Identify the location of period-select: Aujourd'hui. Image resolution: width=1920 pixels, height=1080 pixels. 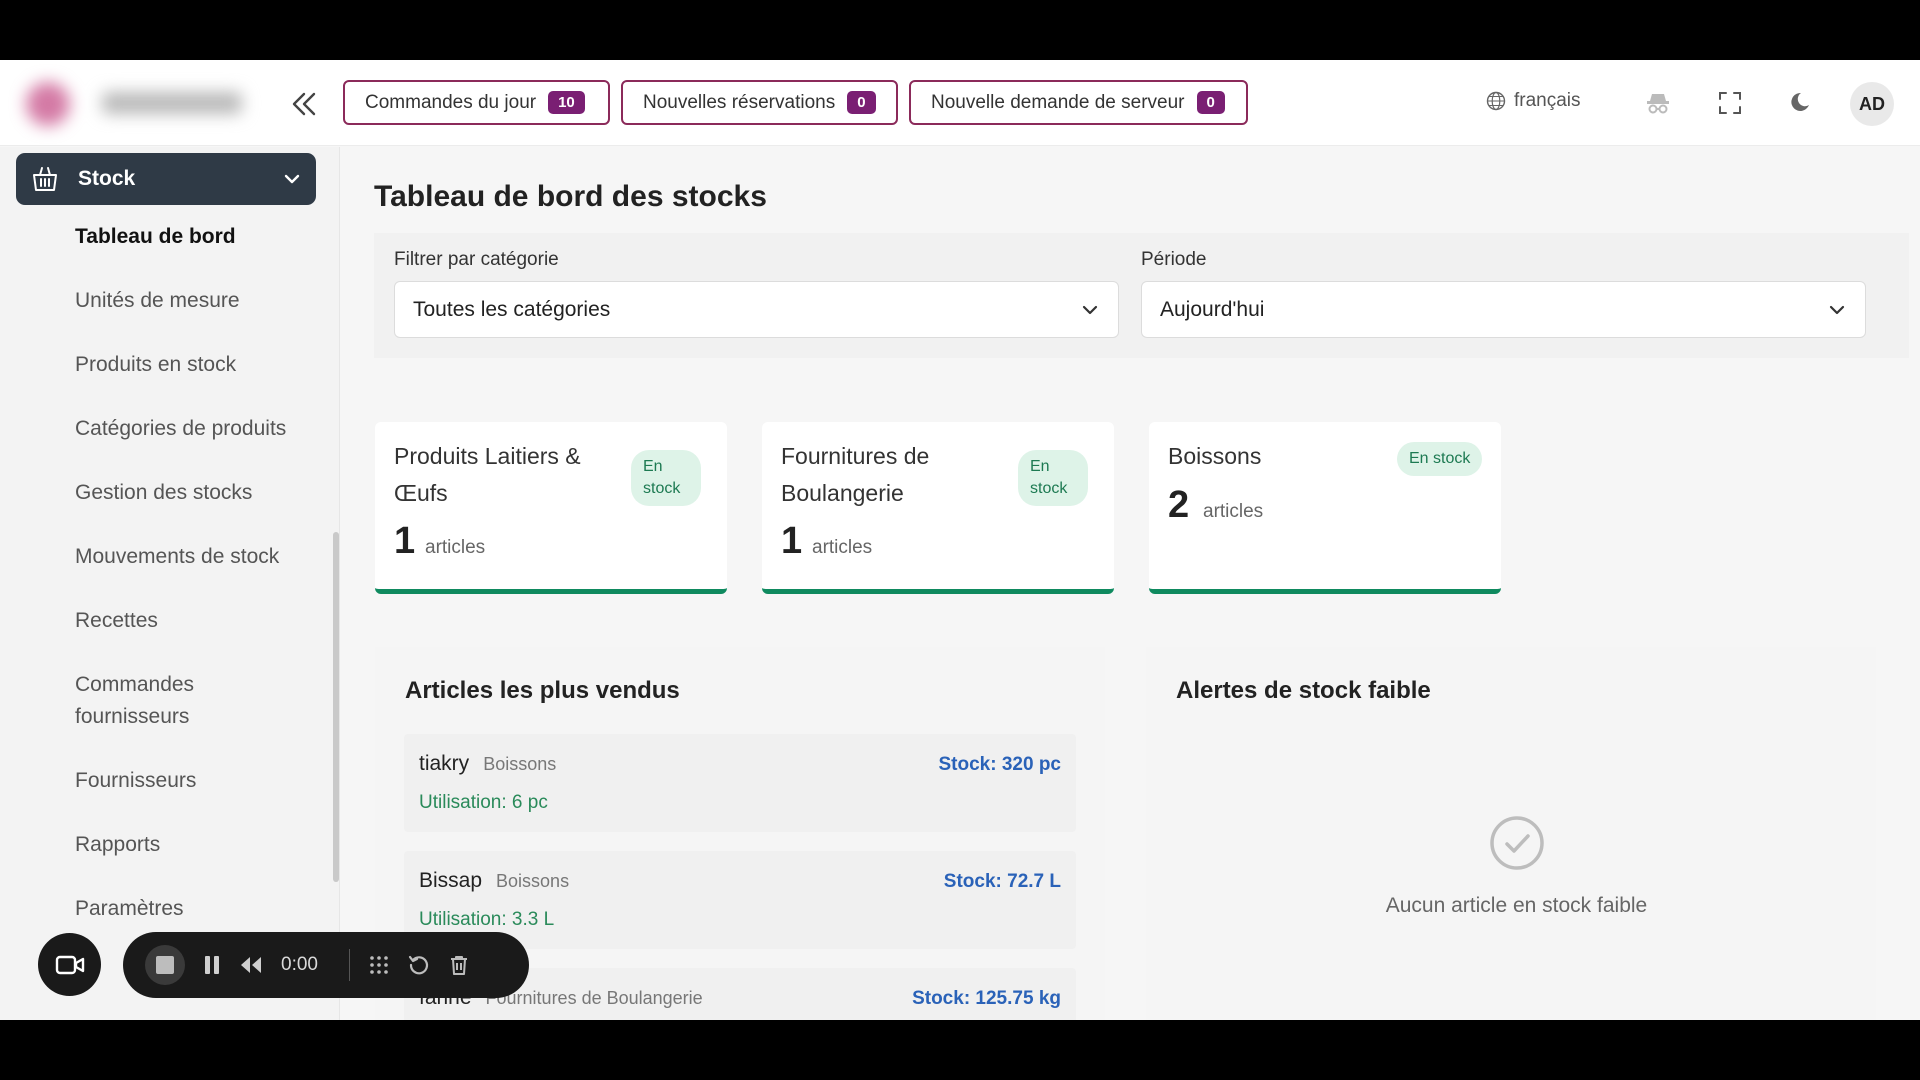
(1503, 309).